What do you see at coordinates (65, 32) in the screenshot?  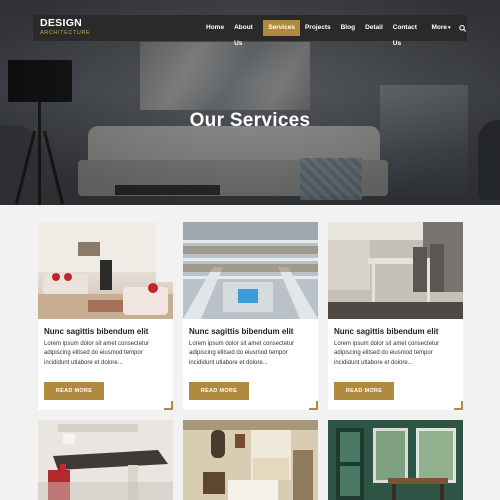 I see `logo-tagline: ARCHITECTURE` at bounding box center [65, 32].